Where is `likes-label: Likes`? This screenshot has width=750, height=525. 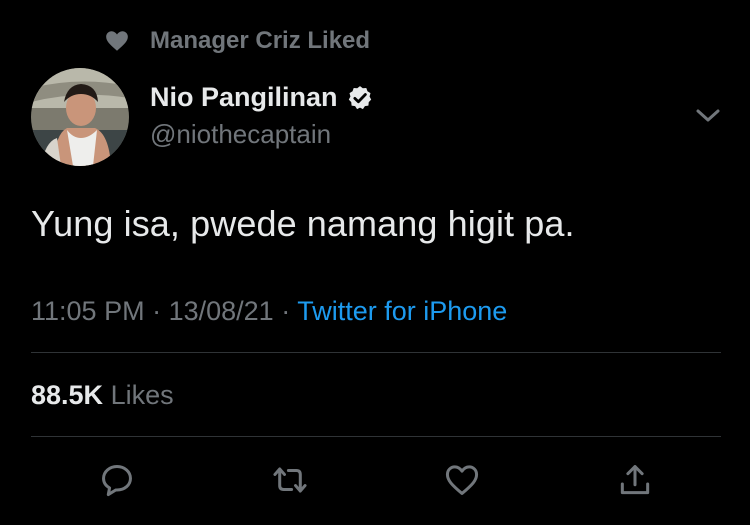
likes-label: Likes is located at coordinates (142, 395).